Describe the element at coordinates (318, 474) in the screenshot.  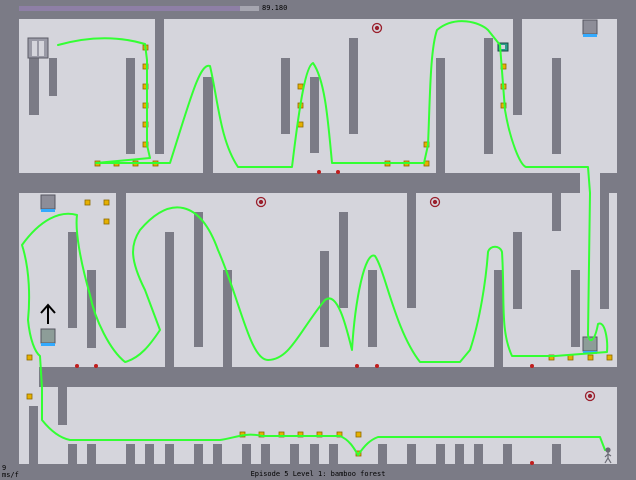
I see `level-title: Episode 5 Level 1: bamboo forest` at that location.